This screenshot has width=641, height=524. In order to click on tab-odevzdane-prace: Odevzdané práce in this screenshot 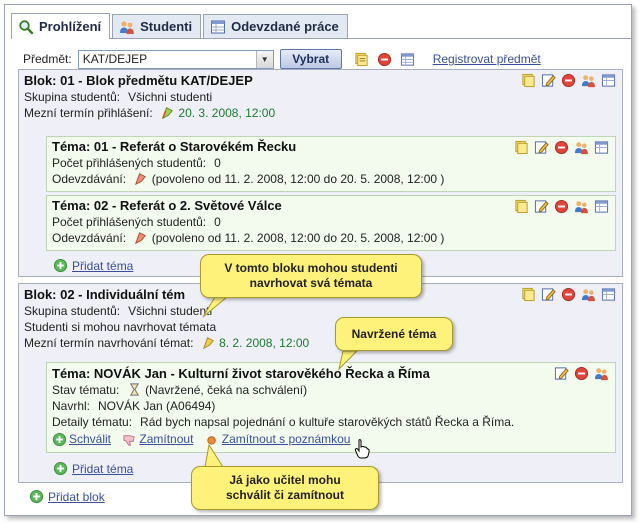, I will do `click(275, 26)`.